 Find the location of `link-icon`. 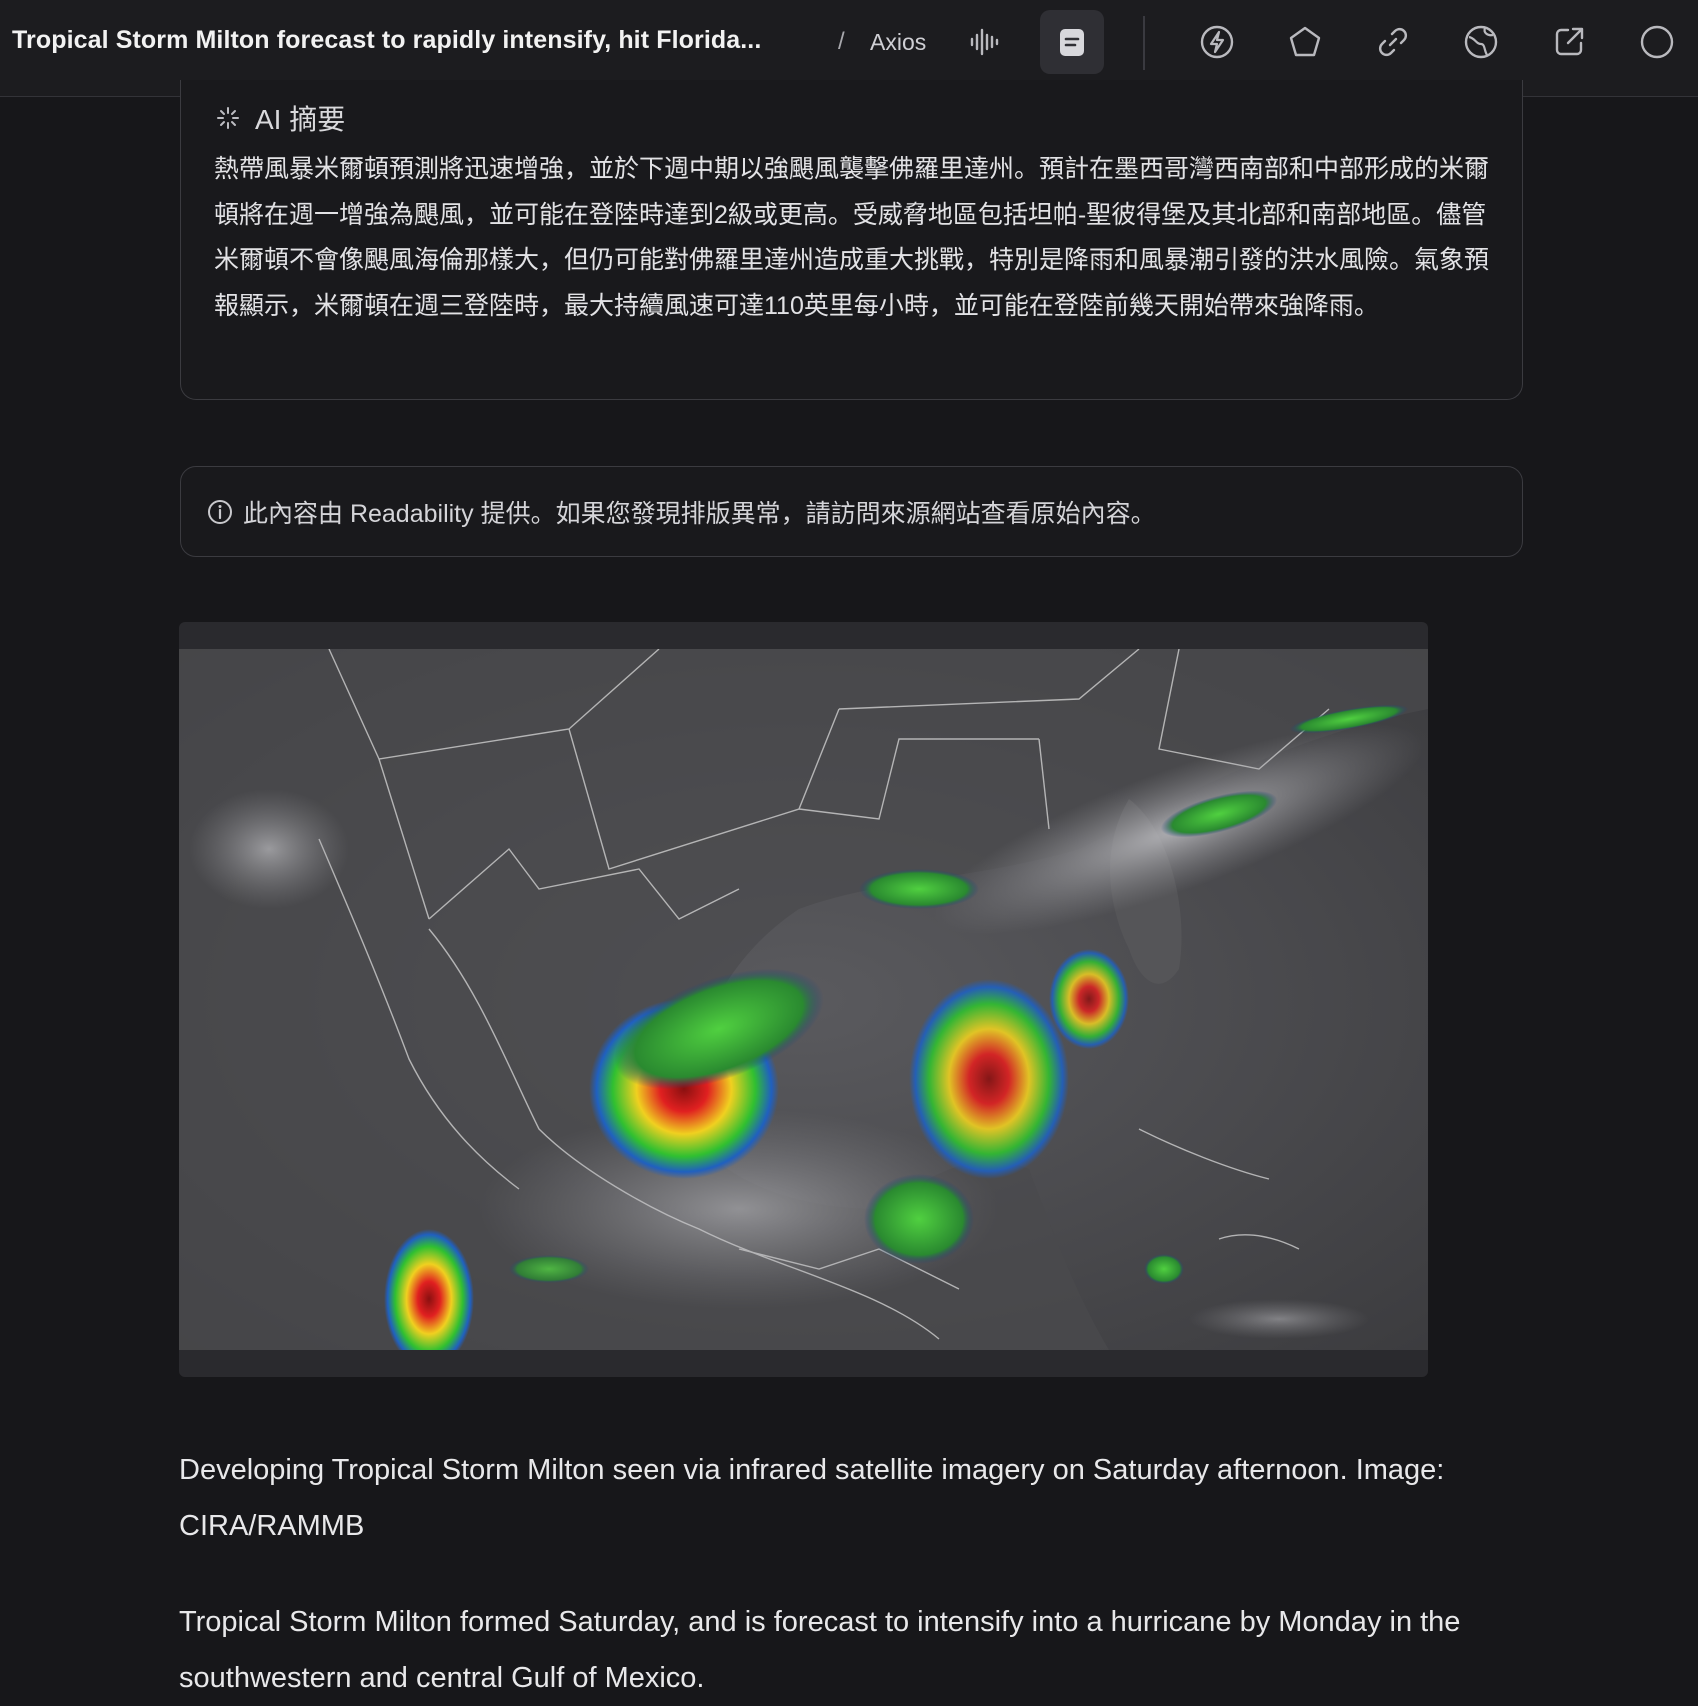

link-icon is located at coordinates (1393, 42).